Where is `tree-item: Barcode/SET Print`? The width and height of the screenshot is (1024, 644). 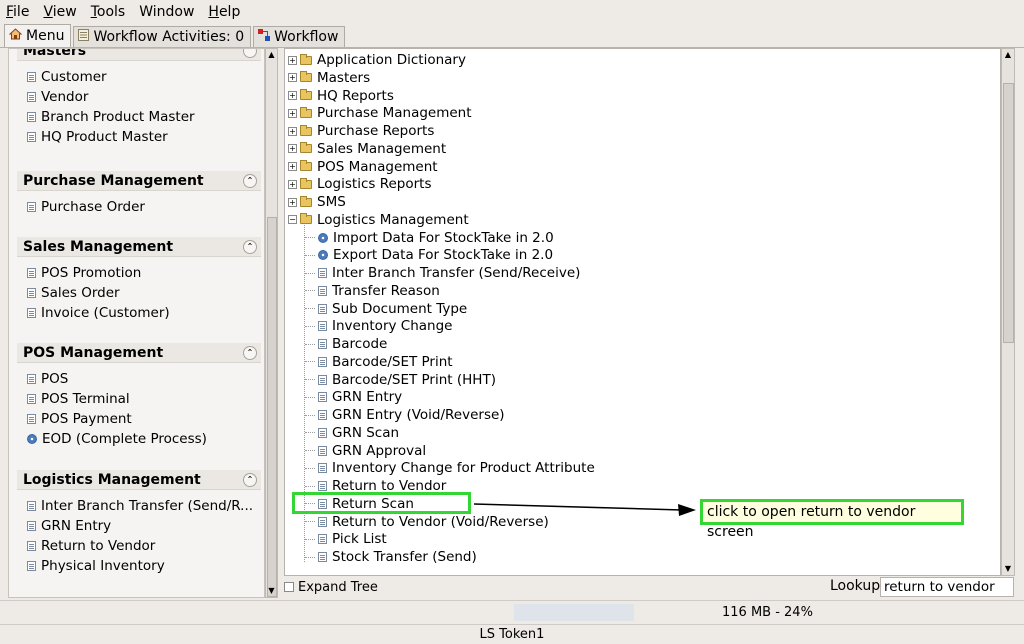 tree-item: Barcode/SET Print is located at coordinates (379, 362).